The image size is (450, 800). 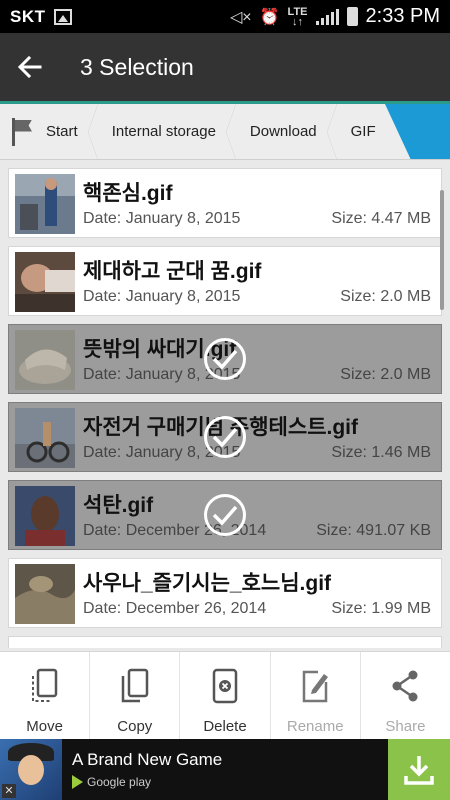 What do you see at coordinates (269, 17) in the screenshot?
I see `alarm-icon: ⏰` at bounding box center [269, 17].